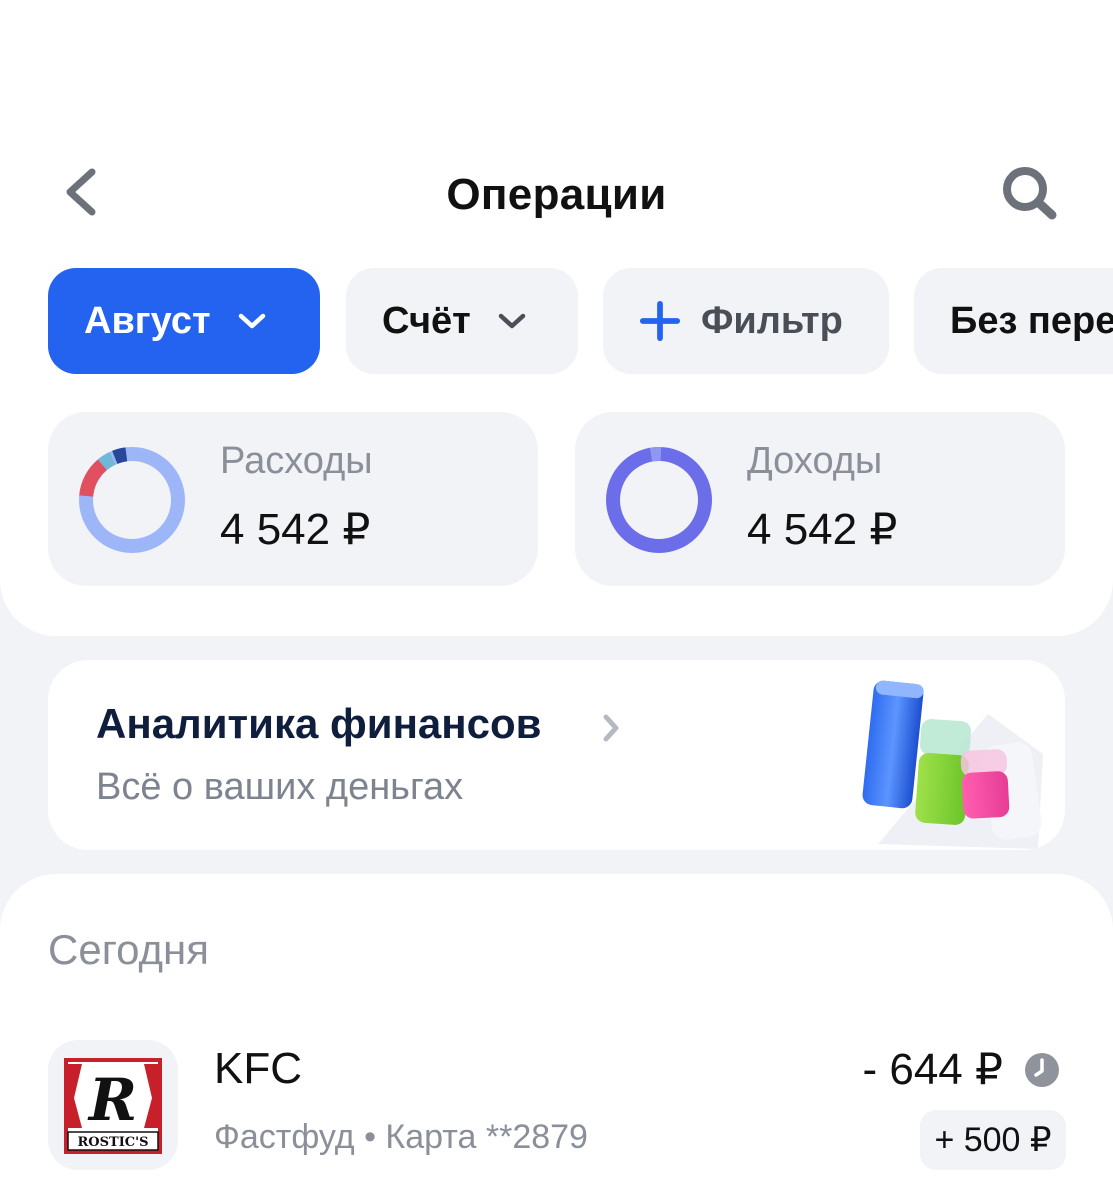 The image size is (1113, 1200). I want to click on merchant-logo: R ROSTIC'S, so click(113, 1105).